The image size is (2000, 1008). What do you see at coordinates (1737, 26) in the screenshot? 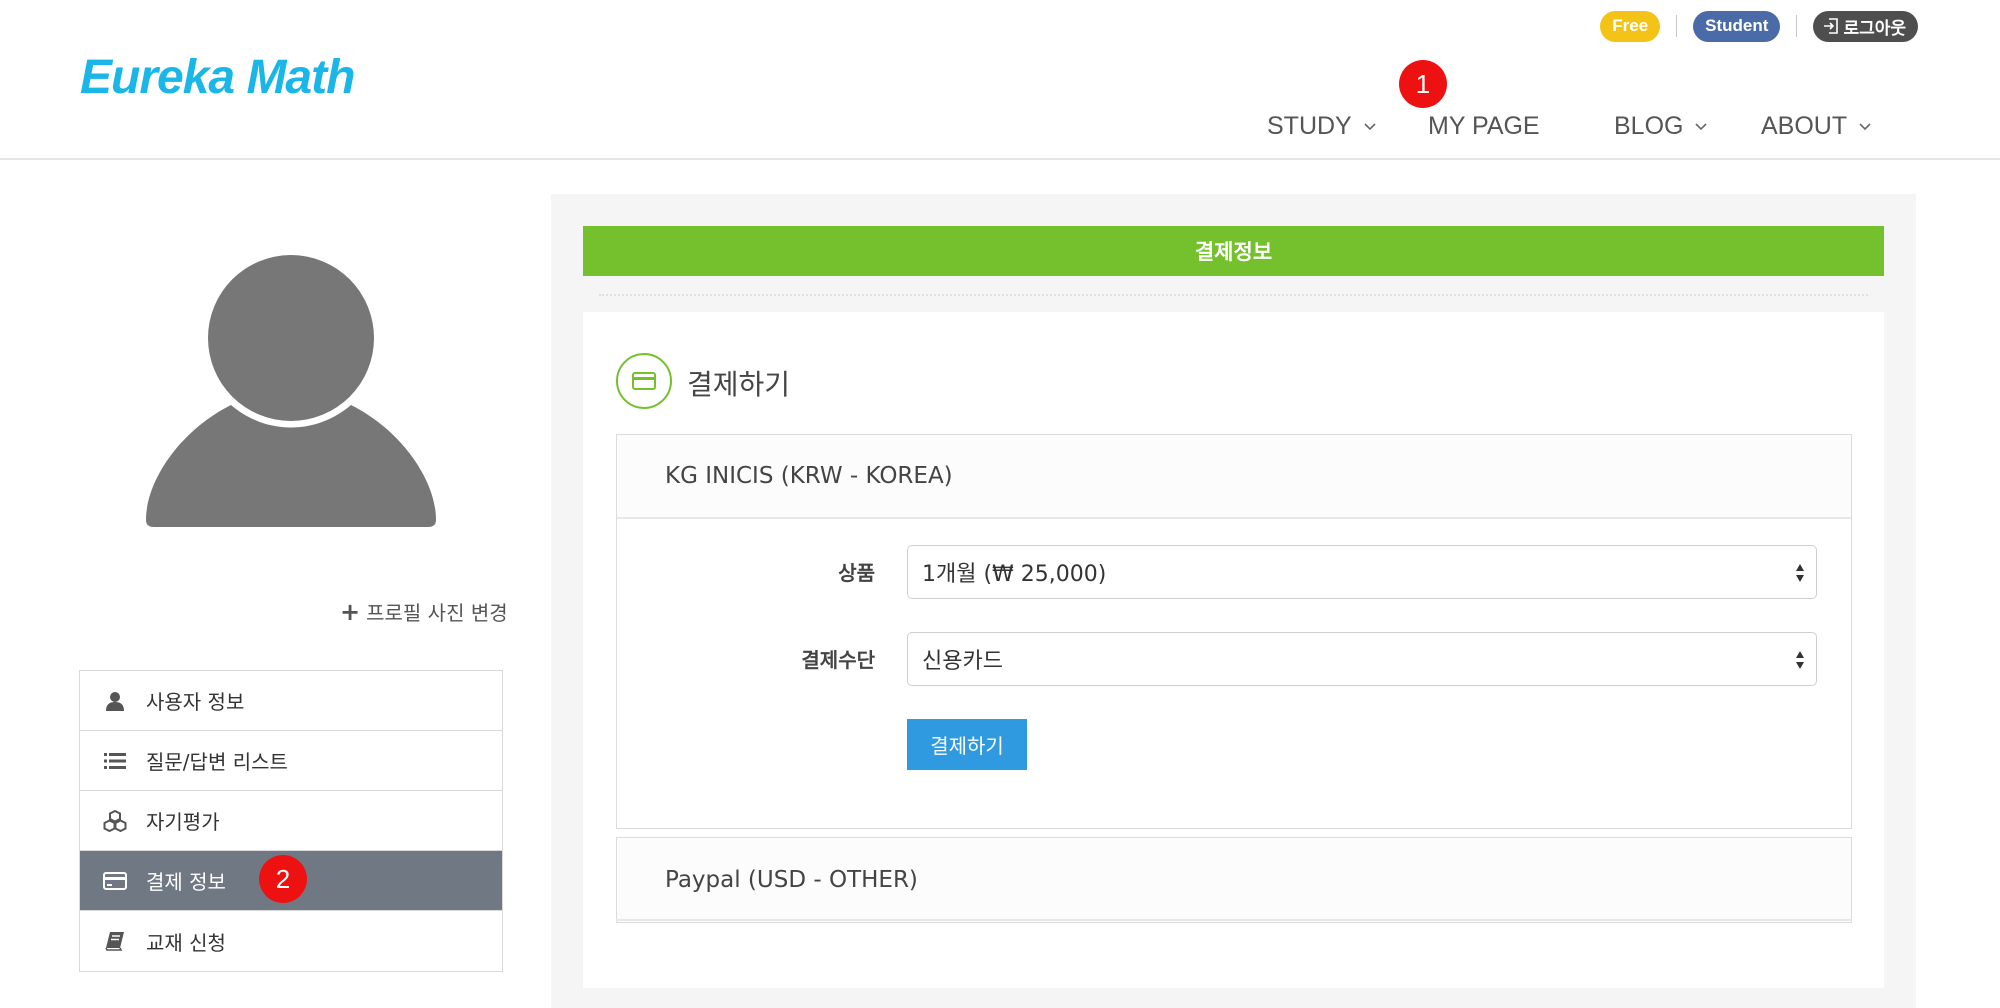
I see `student-badge: Student` at bounding box center [1737, 26].